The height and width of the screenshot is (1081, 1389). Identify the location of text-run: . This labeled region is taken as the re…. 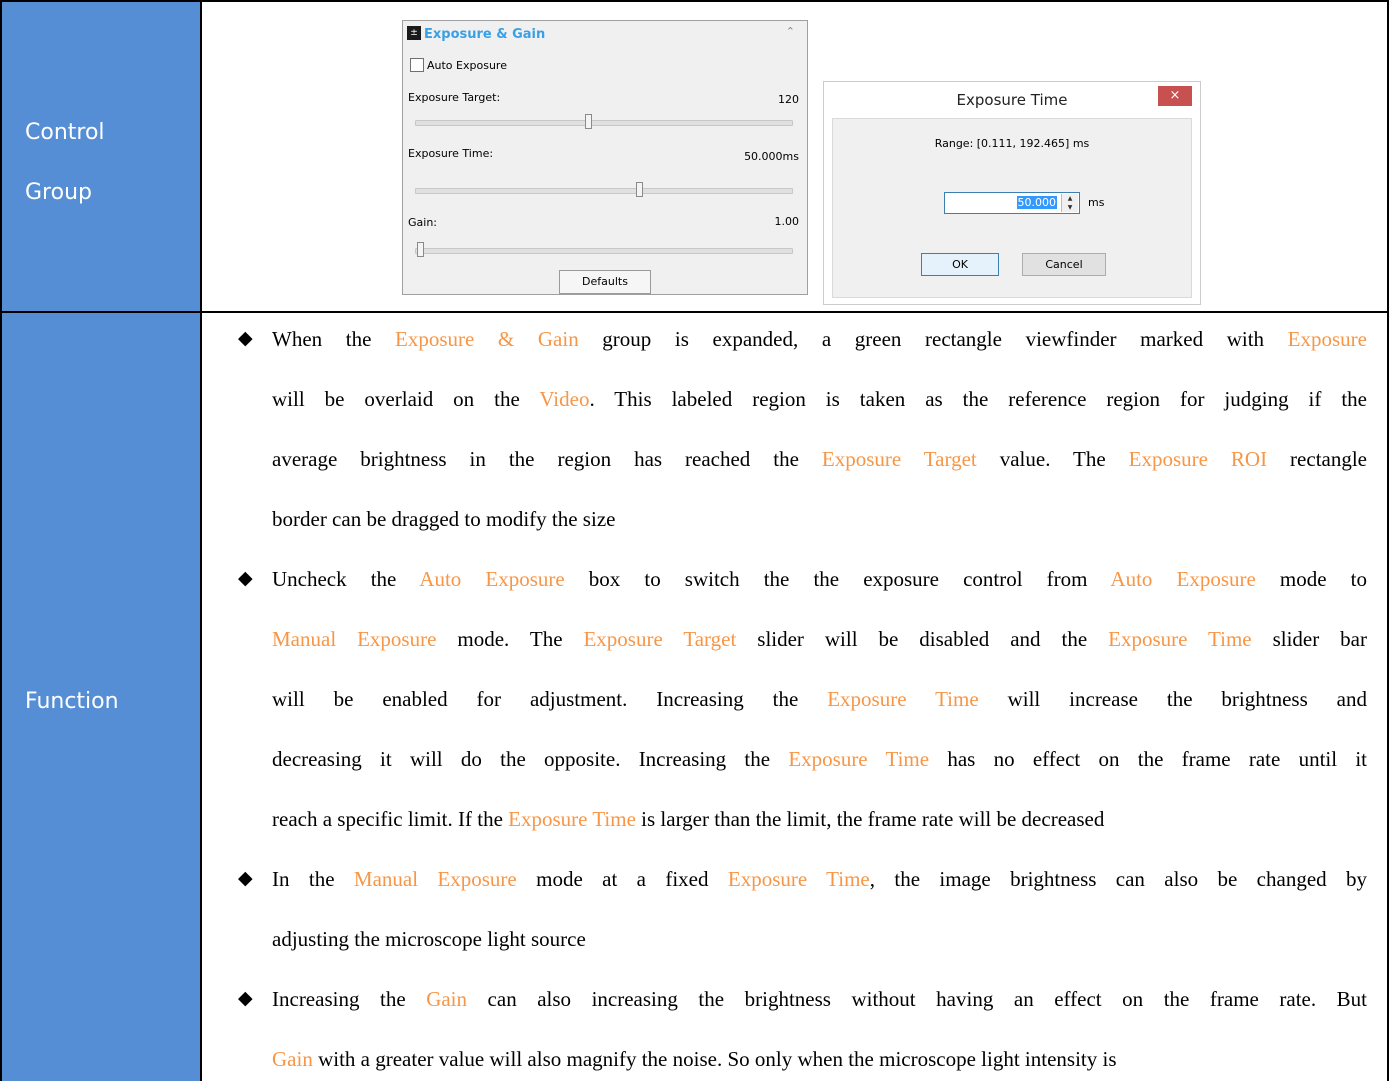
(978, 399).